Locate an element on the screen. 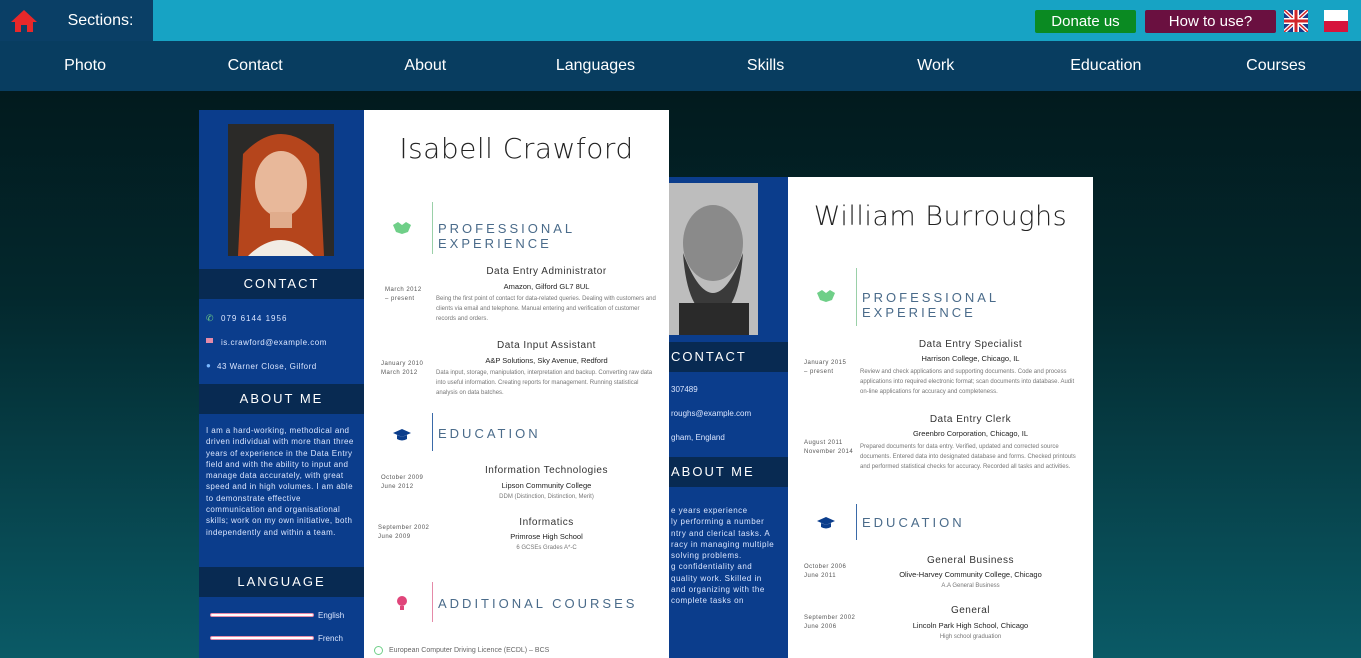 This screenshot has height=658, width=1361. education-grade: 6 GCSEs Grades A*-C is located at coordinates (546, 548).